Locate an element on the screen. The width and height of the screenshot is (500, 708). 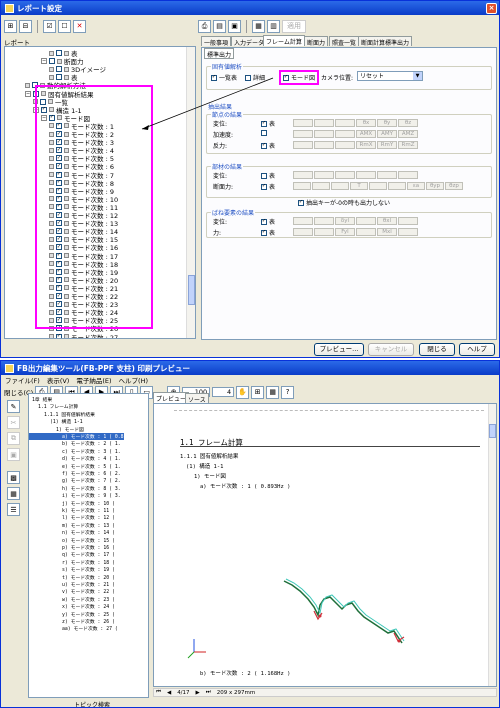
outline-item-label: h) モード次数 : 8 ( 3. is located at coordinates (91, 489).